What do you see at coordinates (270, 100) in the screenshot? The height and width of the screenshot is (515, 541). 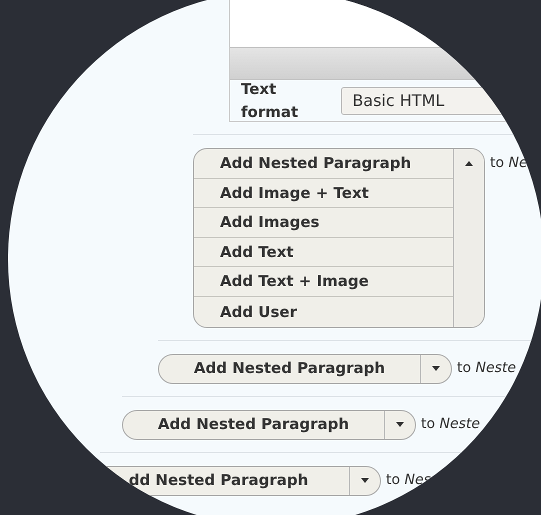 I see `text-format-label: Text format` at bounding box center [270, 100].